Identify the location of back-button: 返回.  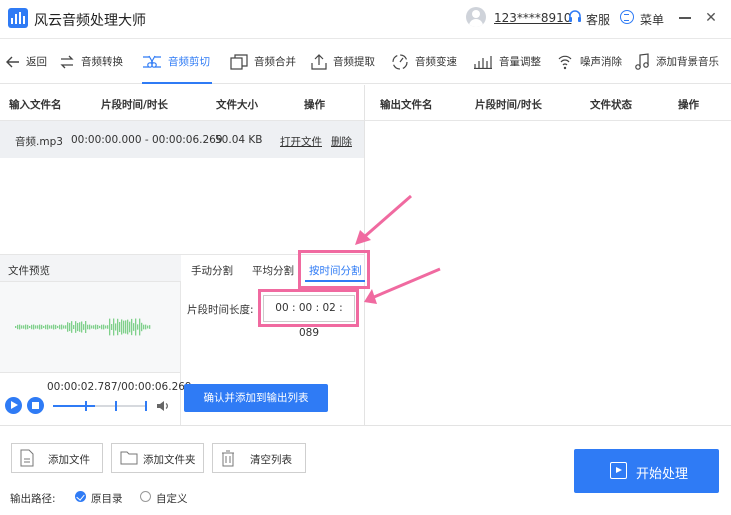
(26, 61).